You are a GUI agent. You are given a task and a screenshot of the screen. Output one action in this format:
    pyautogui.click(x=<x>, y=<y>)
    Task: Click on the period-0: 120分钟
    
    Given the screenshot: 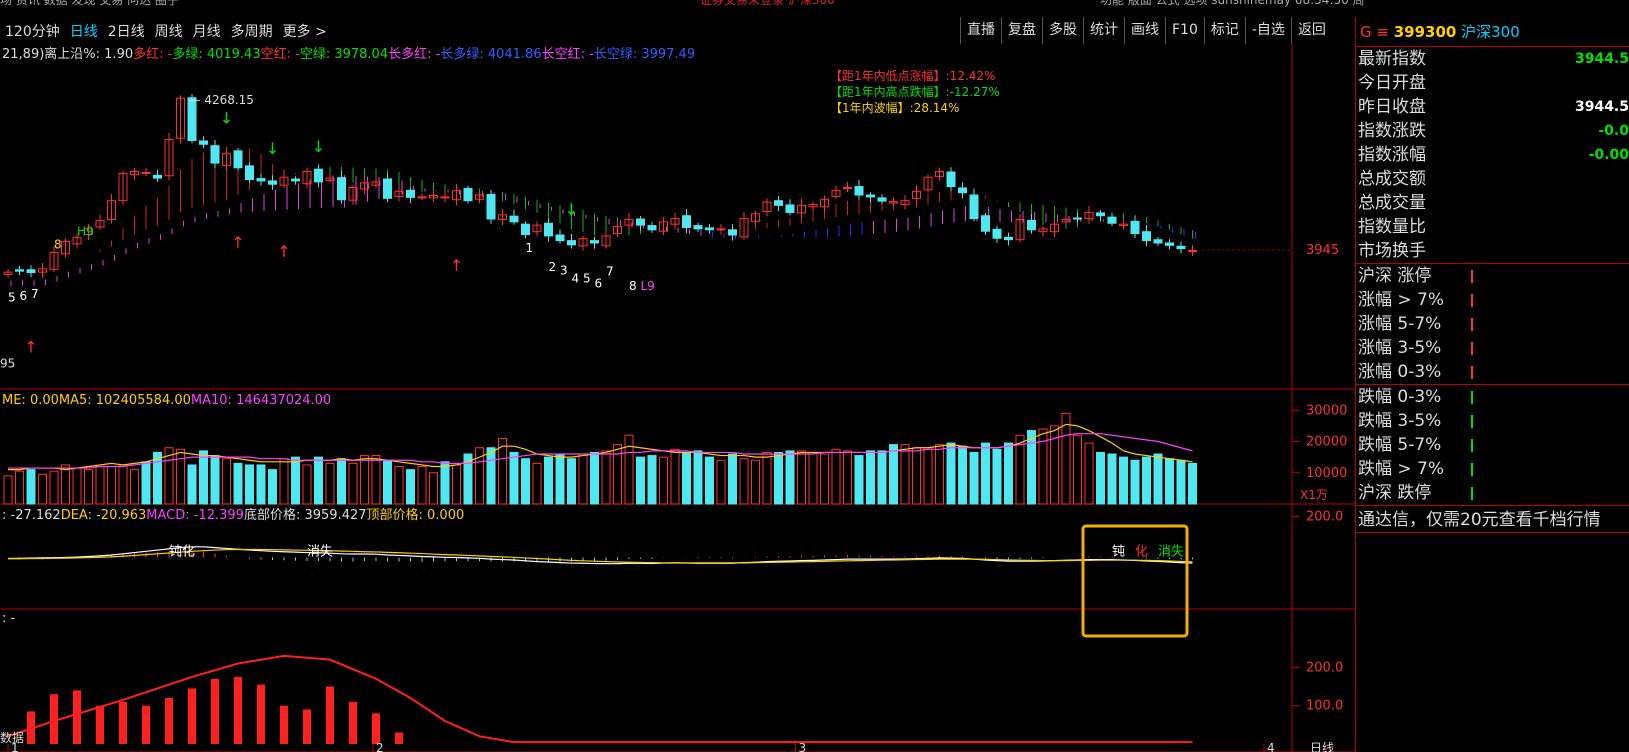 What is the action you would take?
    pyautogui.click(x=32, y=31)
    